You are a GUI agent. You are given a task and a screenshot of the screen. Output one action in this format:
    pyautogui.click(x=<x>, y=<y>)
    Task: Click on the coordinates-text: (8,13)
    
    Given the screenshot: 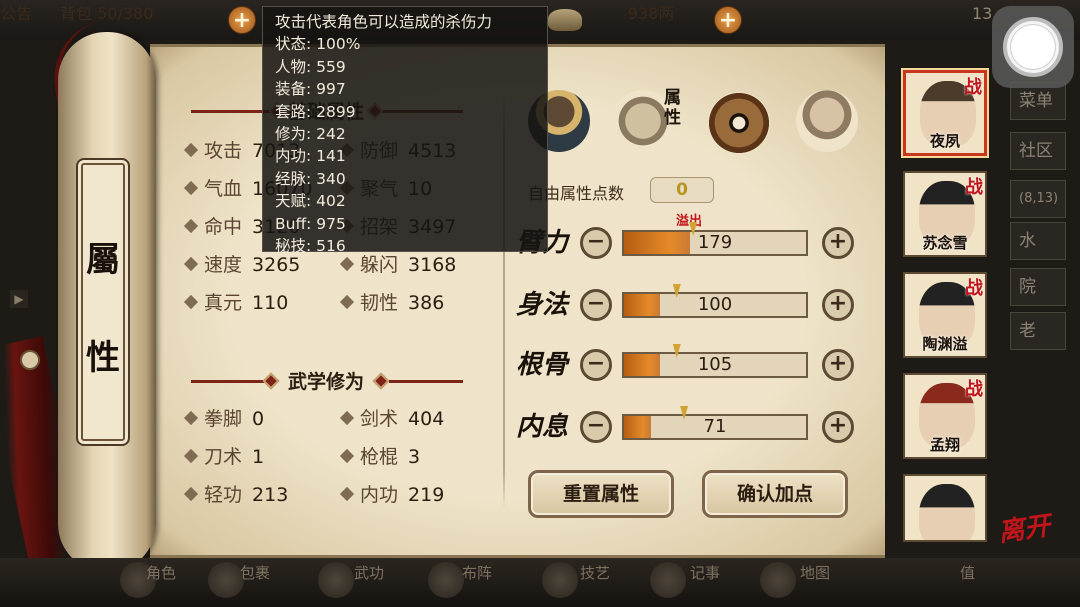 What is the action you would take?
    pyautogui.click(x=1038, y=199)
    